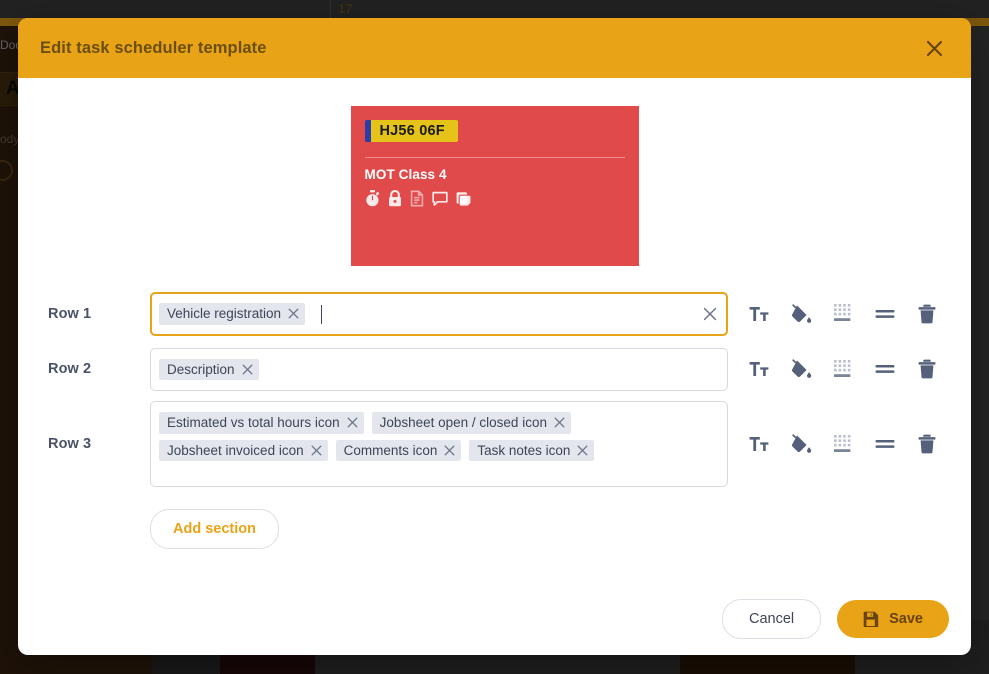 This screenshot has width=989, height=674. Describe the element at coordinates (439, 369) in the screenshot. I see `row-fields-input: Description` at that location.